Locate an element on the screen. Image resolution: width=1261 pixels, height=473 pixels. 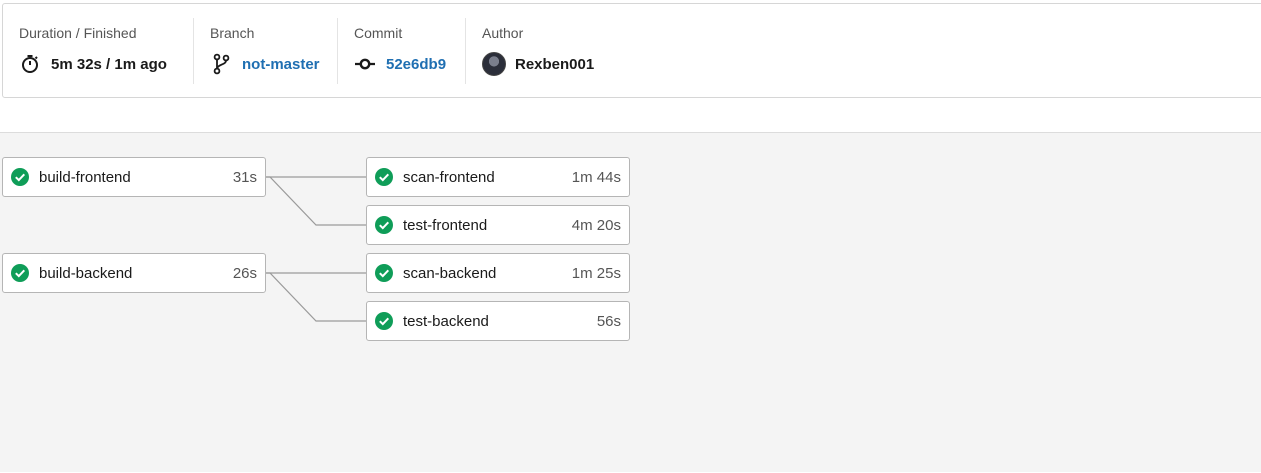
job-build-frontend: build-frontend 31s is located at coordinates (134, 177).